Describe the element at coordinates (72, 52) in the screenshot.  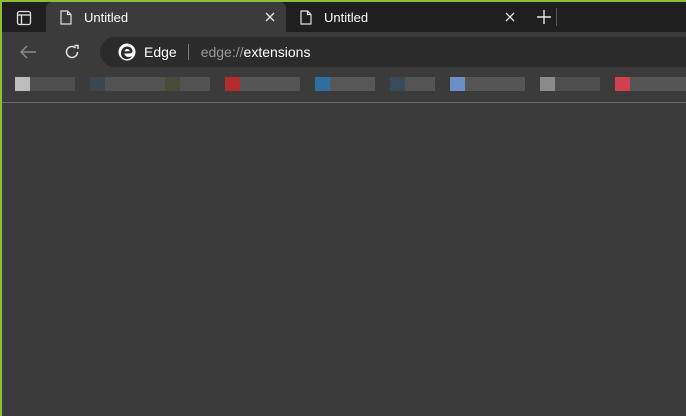
I see `refresh-icon` at that location.